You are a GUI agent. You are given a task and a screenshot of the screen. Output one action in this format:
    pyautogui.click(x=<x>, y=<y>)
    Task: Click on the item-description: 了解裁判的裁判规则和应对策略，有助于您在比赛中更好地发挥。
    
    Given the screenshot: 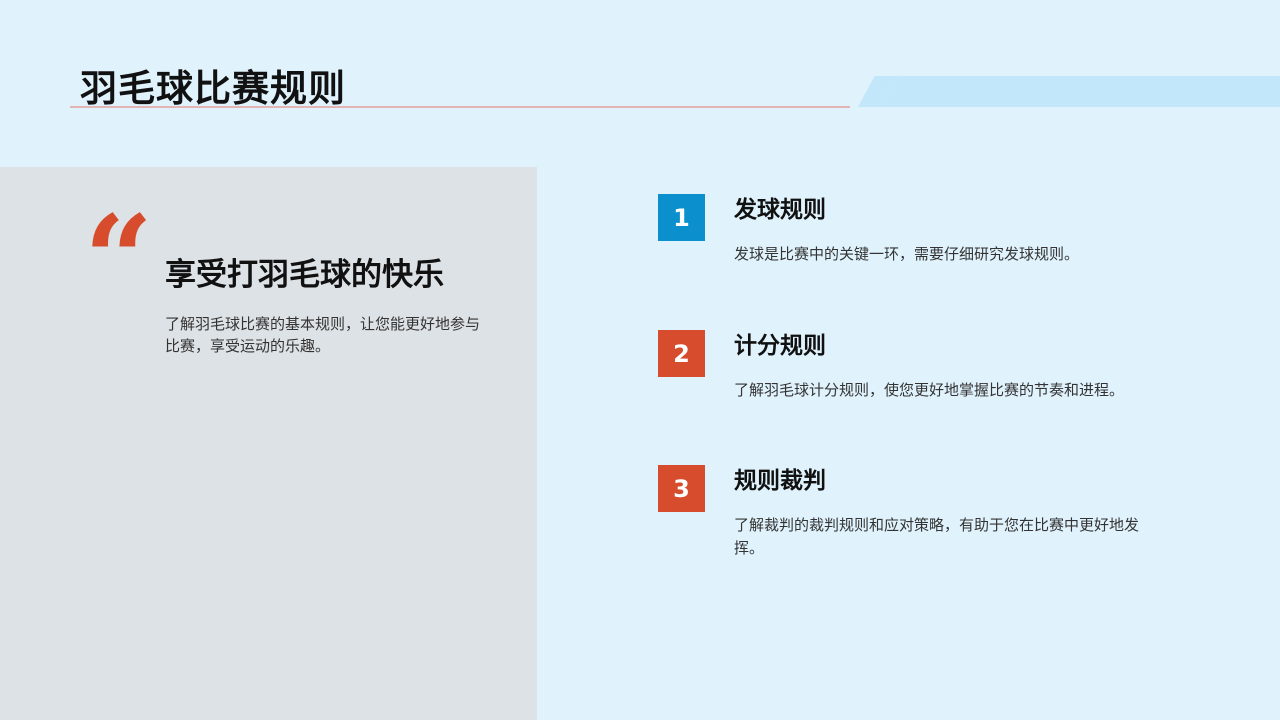 What is the action you would take?
    pyautogui.click(x=937, y=536)
    